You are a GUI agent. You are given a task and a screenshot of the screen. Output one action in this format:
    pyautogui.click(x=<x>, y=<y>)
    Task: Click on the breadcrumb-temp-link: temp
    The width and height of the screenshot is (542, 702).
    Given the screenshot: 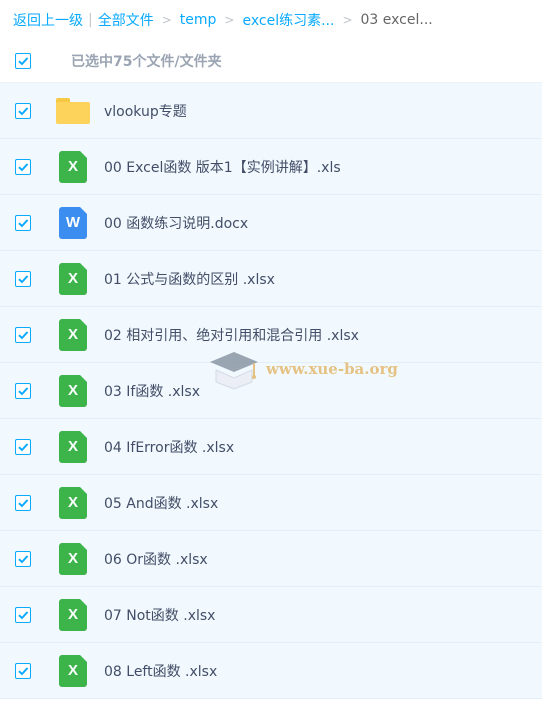 What is the action you would take?
    pyautogui.click(x=198, y=20)
    